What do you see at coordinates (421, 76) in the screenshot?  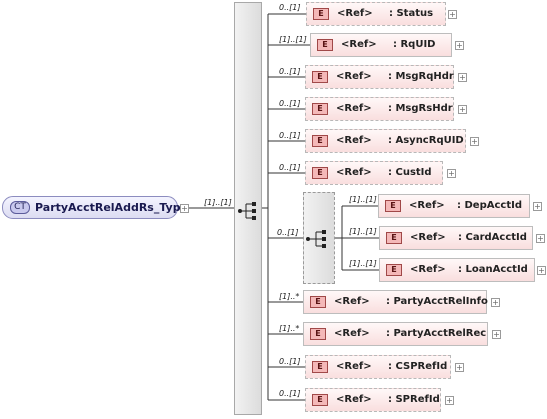 I see `element-name: : MsgRqHdr` at bounding box center [421, 76].